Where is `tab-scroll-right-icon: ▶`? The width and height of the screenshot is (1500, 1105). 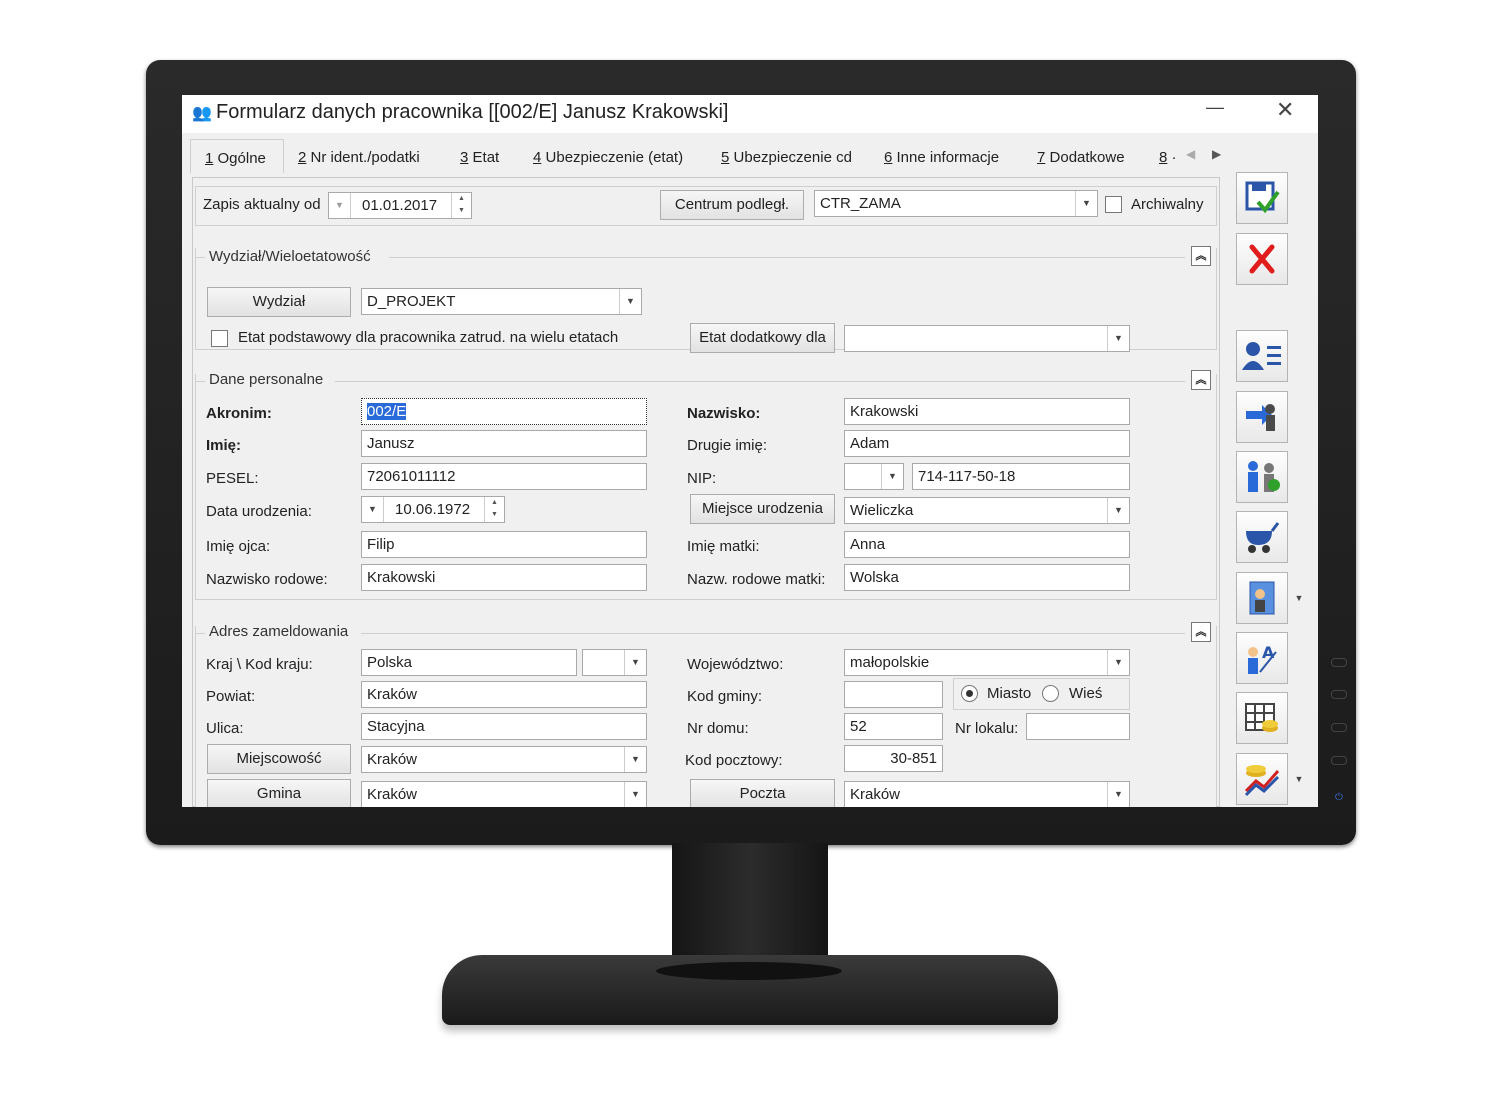
tab-scroll-right-icon: ▶ is located at coordinates (1216, 154).